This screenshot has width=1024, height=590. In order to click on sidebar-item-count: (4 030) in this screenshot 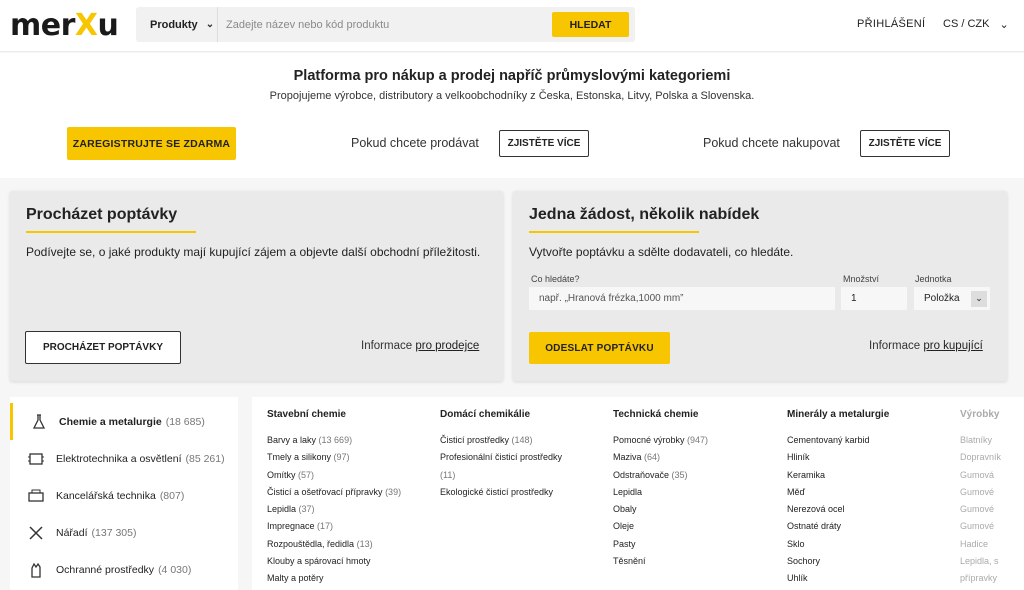, I will do `click(175, 569)`.